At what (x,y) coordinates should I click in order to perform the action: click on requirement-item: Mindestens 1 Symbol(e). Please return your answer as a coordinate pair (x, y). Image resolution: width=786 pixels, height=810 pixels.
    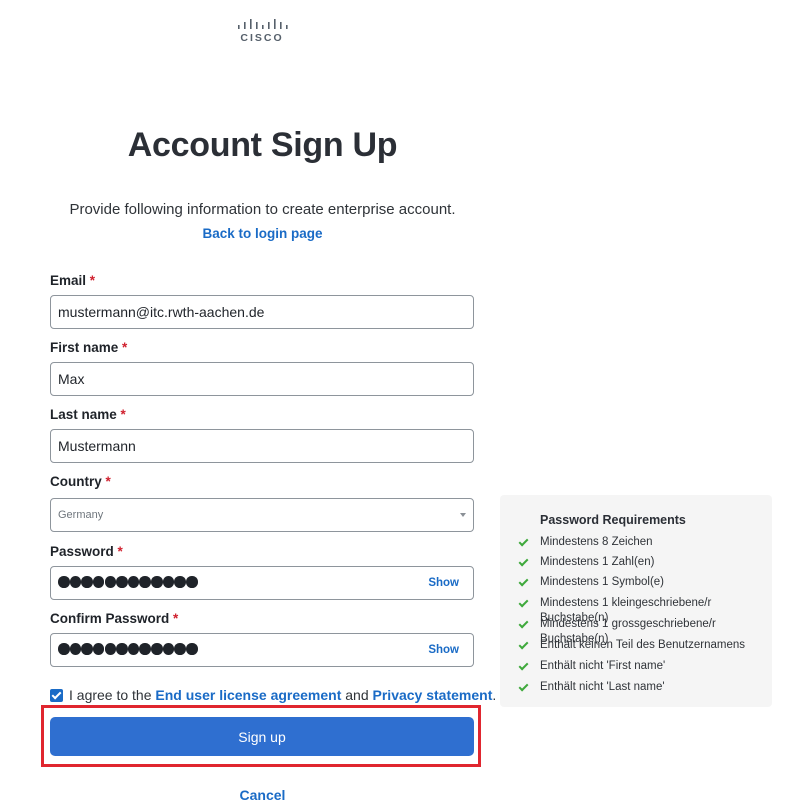
    Looking at the image, I should click on (641, 582).